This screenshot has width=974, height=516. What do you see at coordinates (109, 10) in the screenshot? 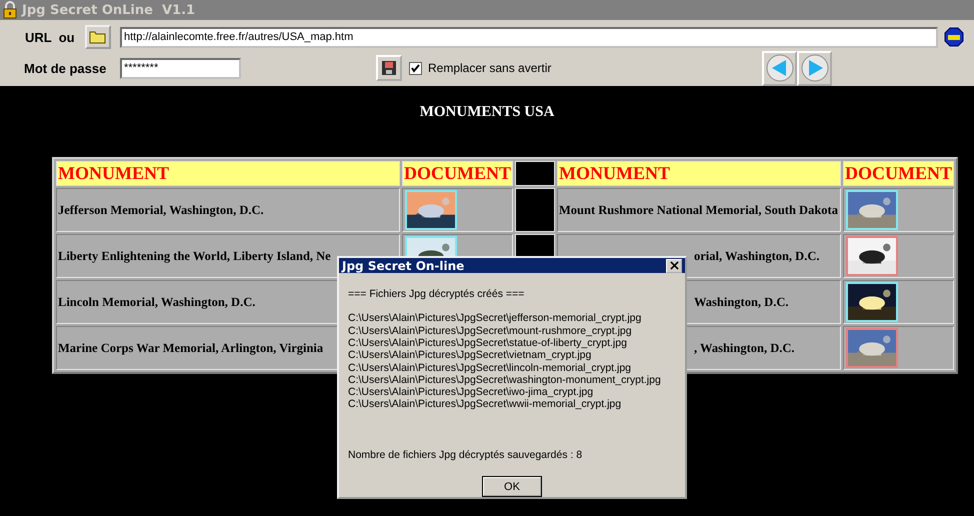
I see `window-title: Jpg Secret OnLine V1.1` at bounding box center [109, 10].